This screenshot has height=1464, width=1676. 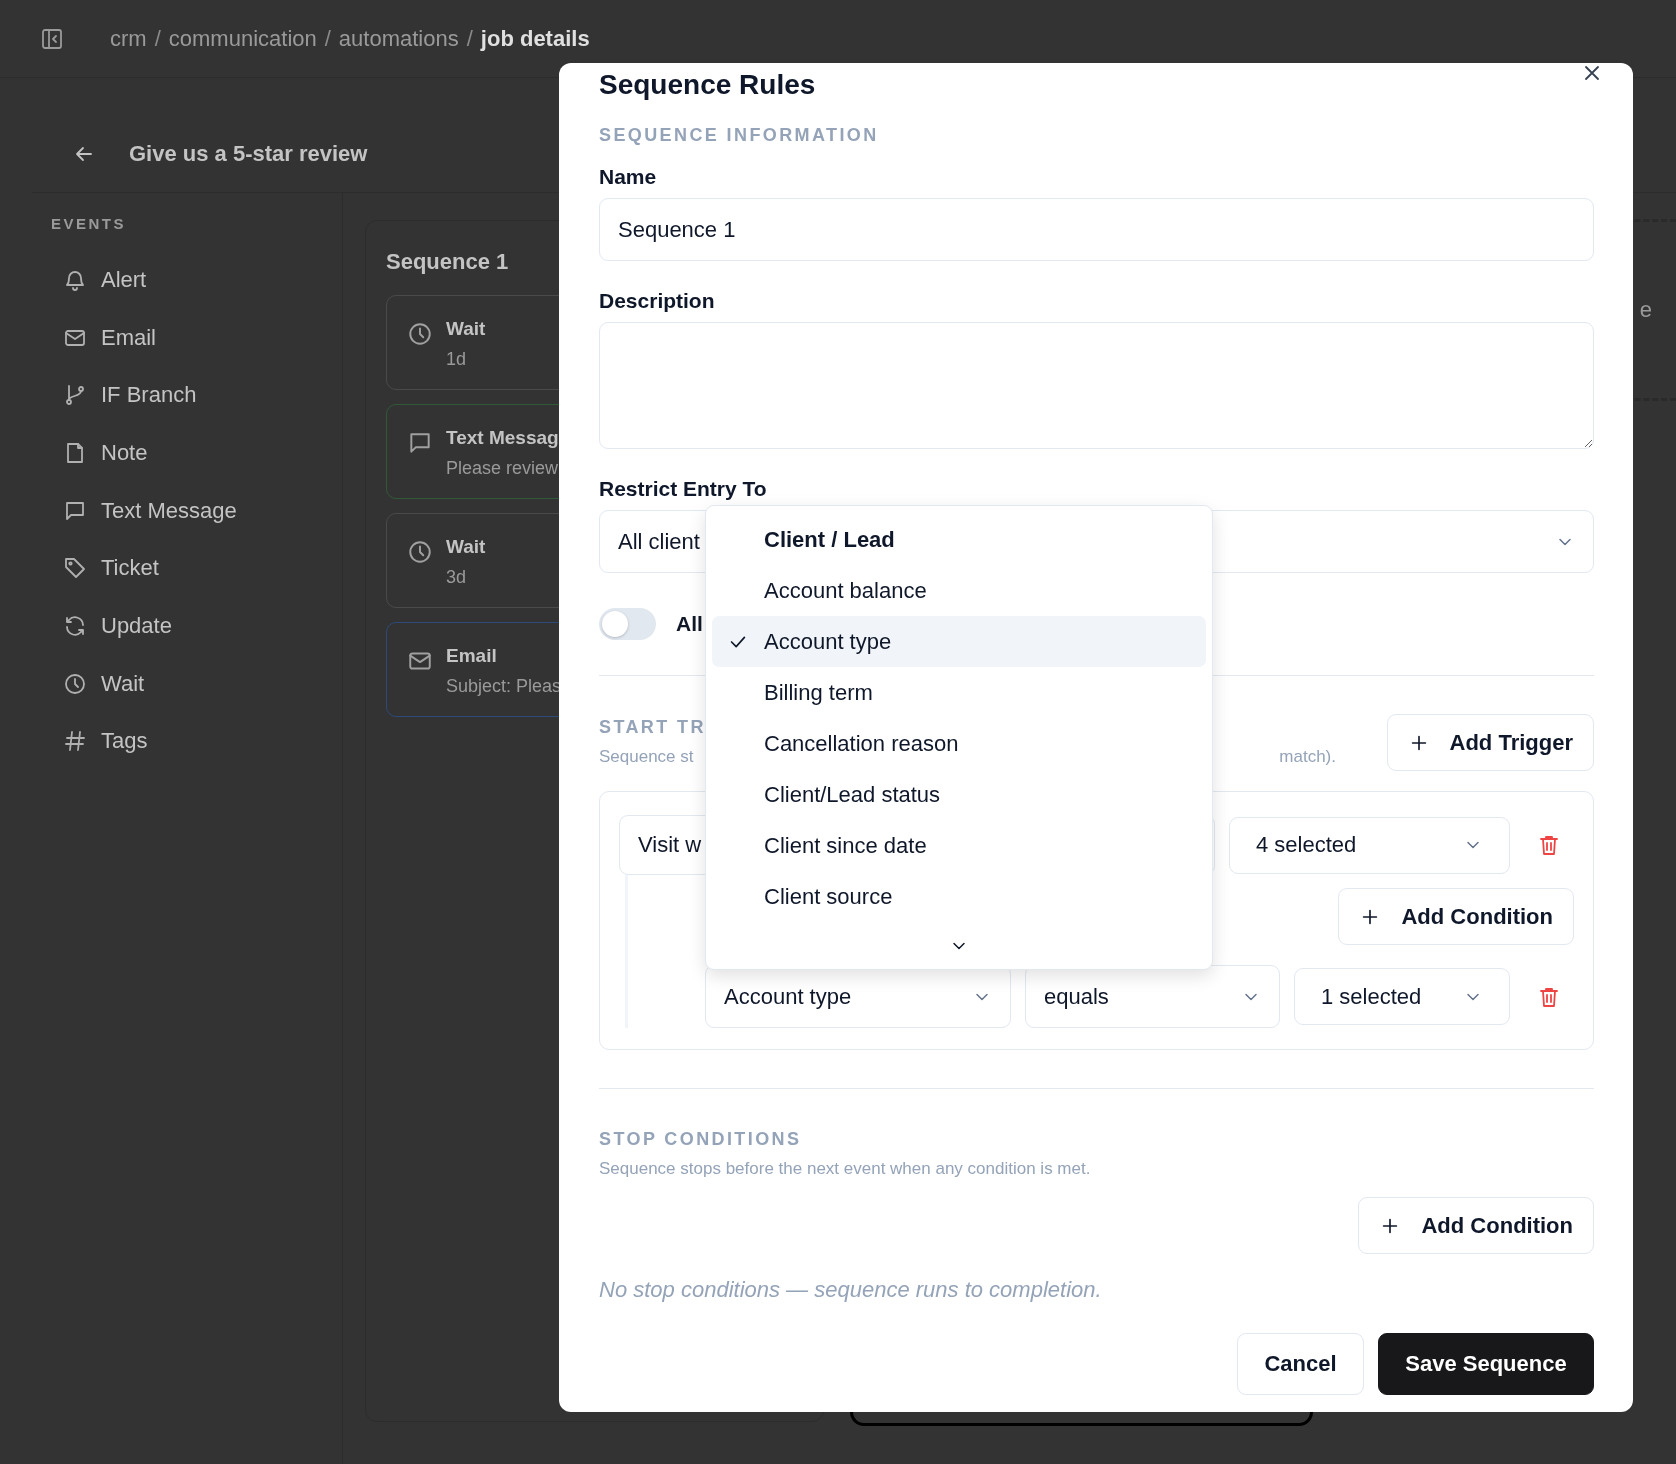 I want to click on field-label: Name, so click(x=628, y=177).